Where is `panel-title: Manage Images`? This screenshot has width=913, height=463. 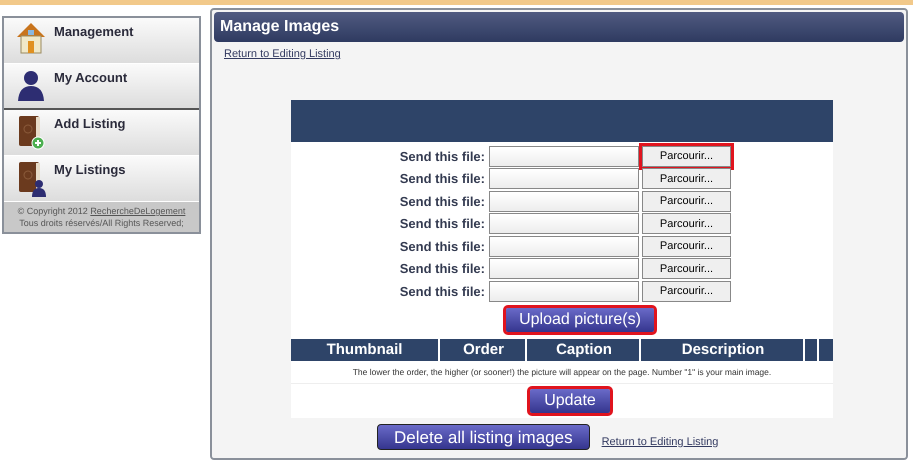
panel-title: Manage Images is located at coordinates (559, 27).